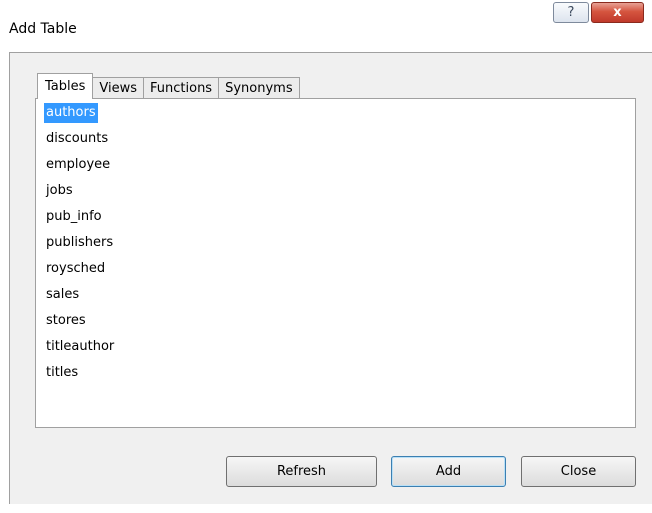 This screenshot has height=513, width=652. I want to click on help-icon: ?, so click(571, 12).